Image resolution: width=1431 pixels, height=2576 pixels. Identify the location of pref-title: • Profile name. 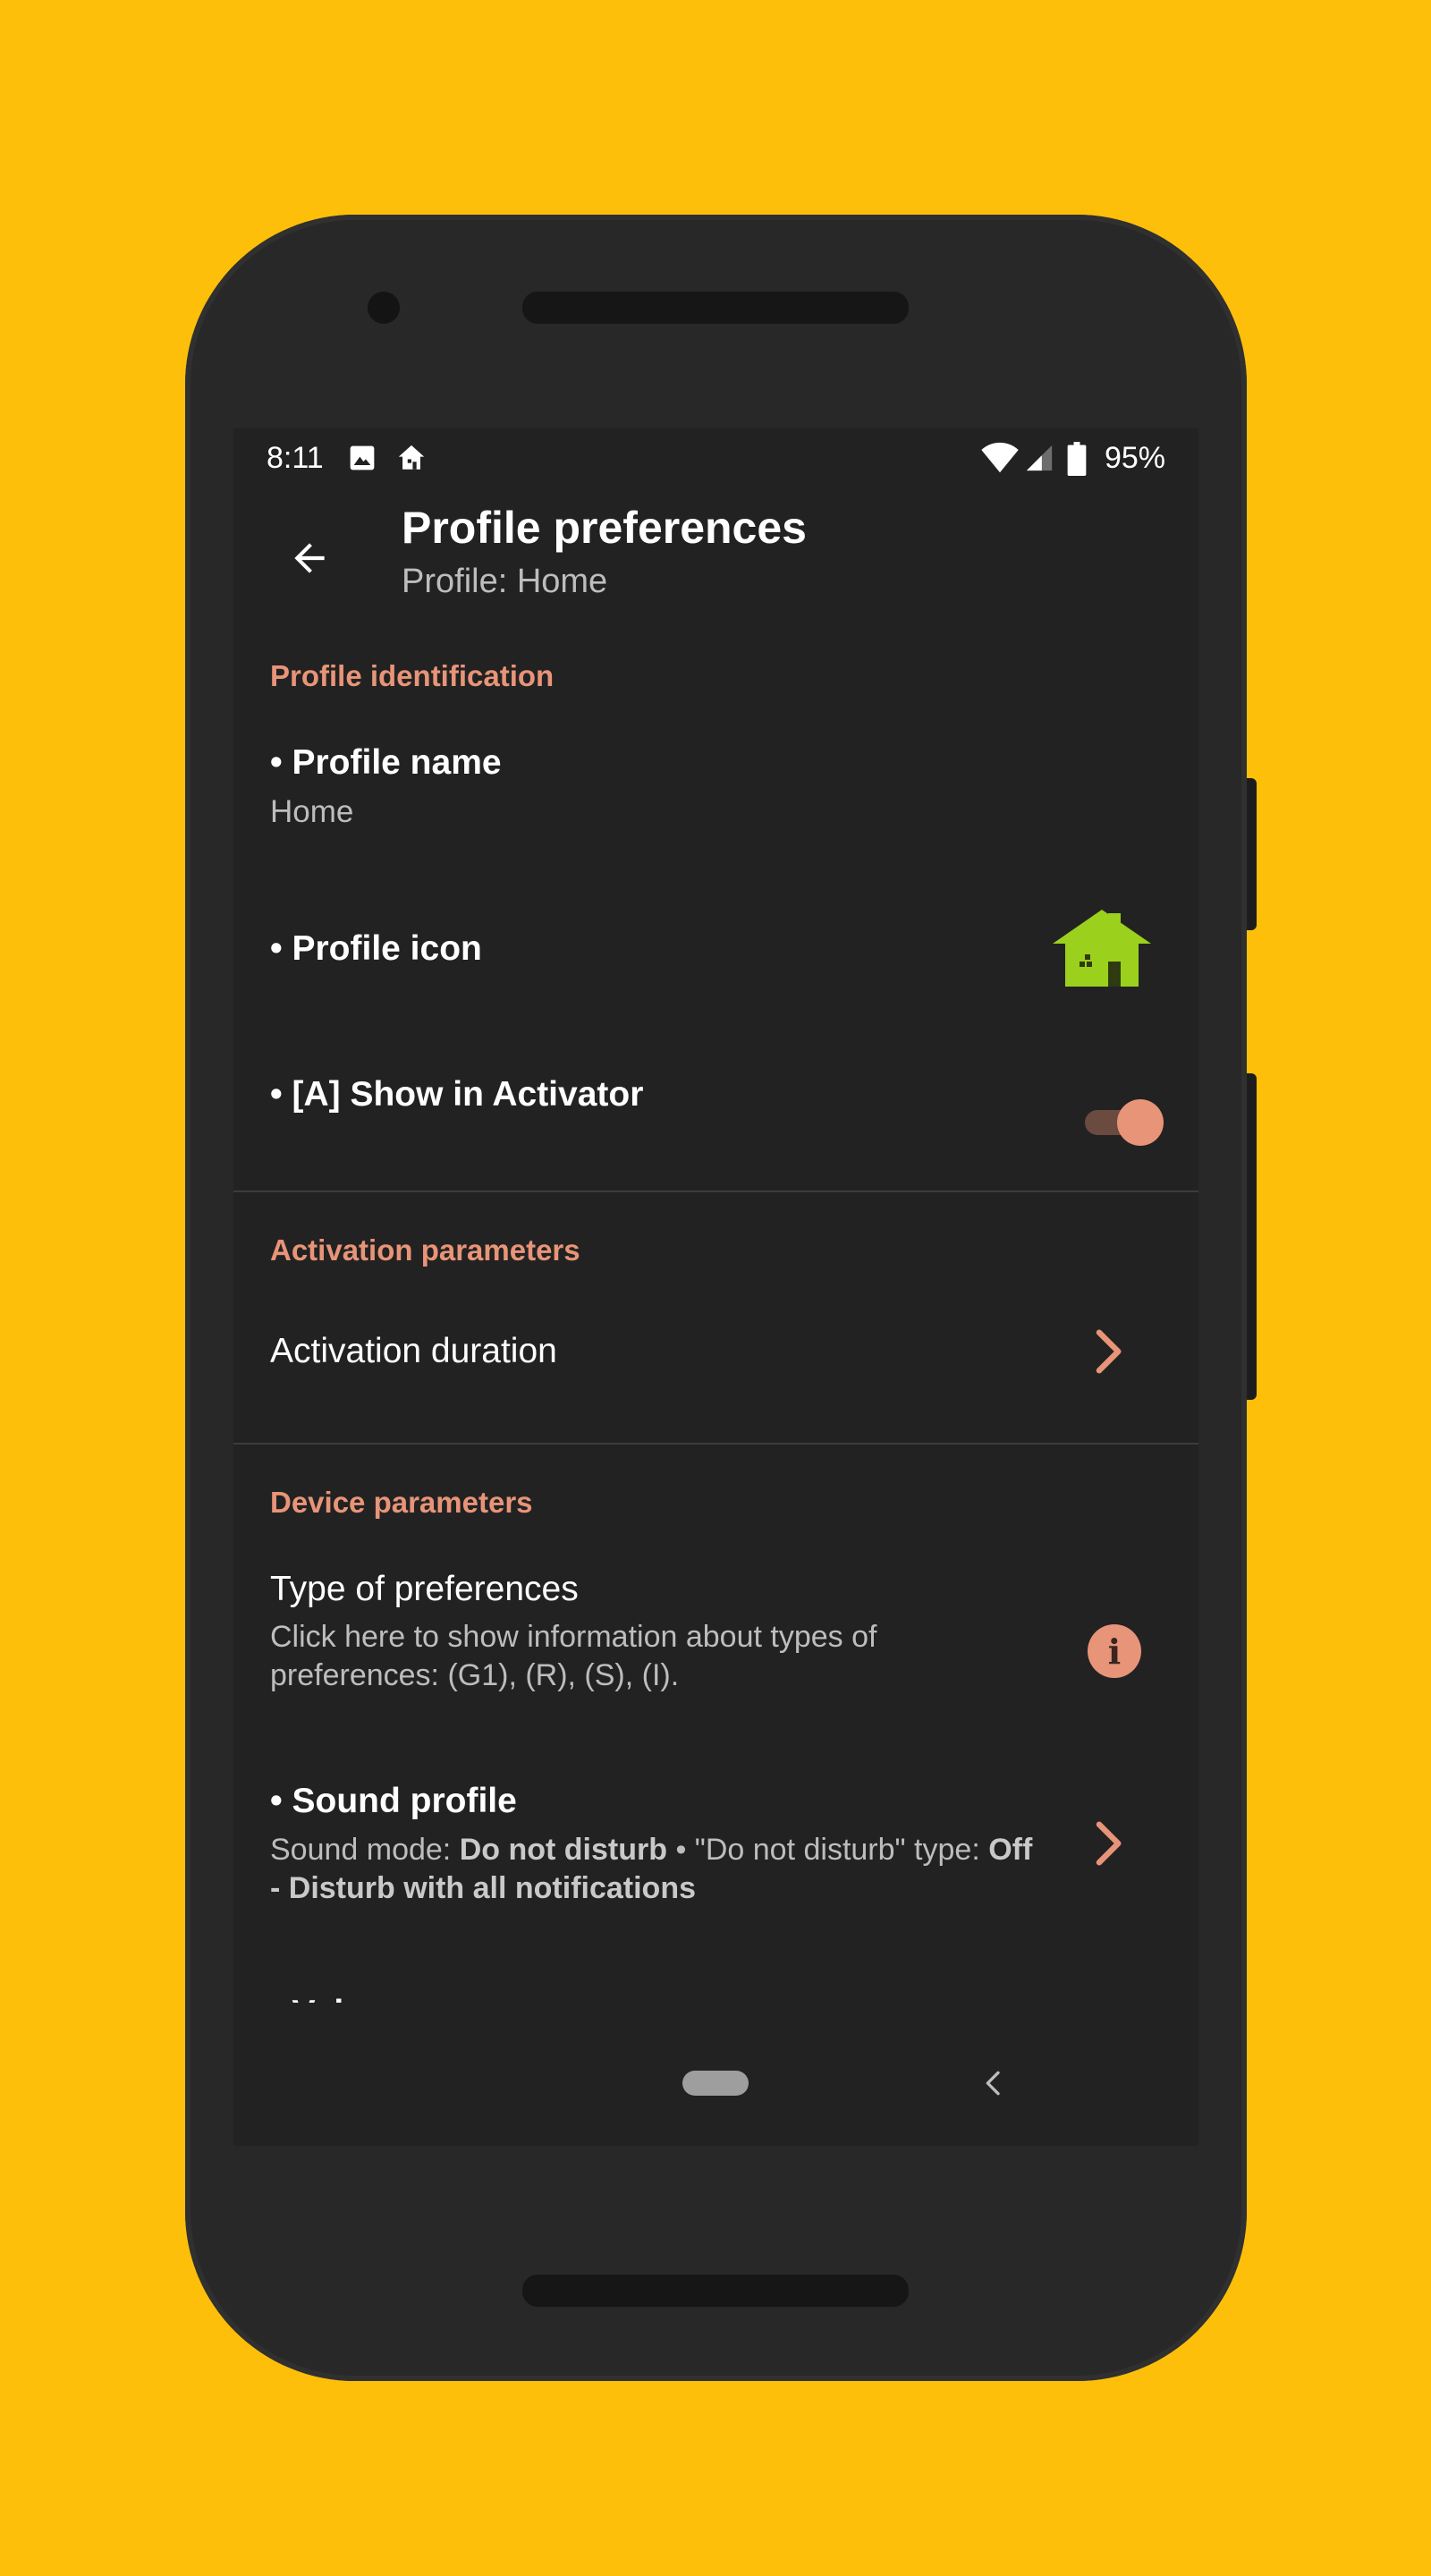
(386, 762).